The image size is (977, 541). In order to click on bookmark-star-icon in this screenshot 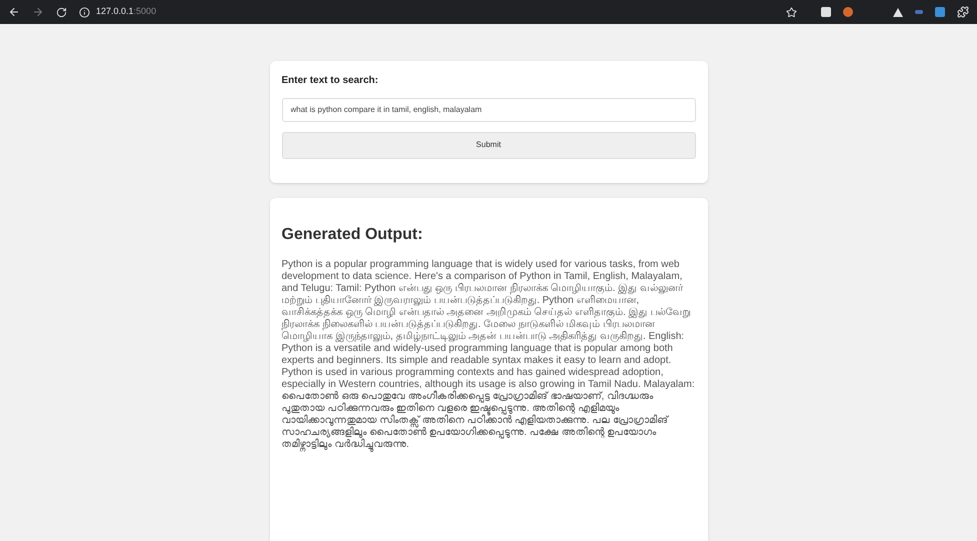, I will do `click(791, 12)`.